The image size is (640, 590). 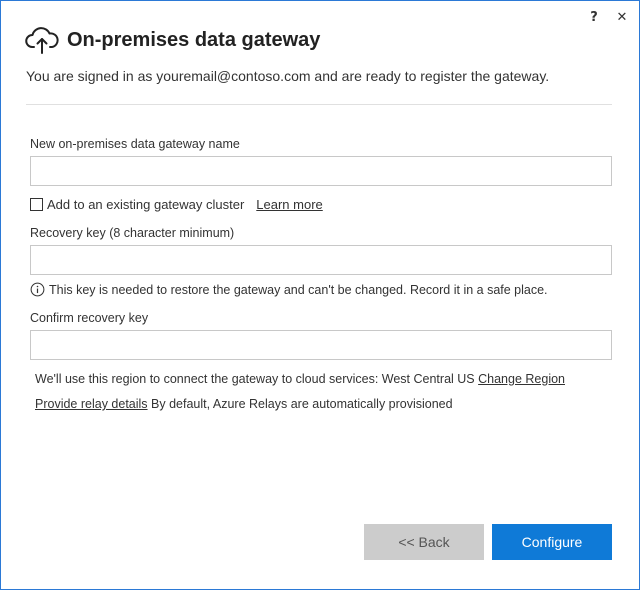 I want to click on confirm-key-label: Confirm recovery key, so click(x=89, y=318).